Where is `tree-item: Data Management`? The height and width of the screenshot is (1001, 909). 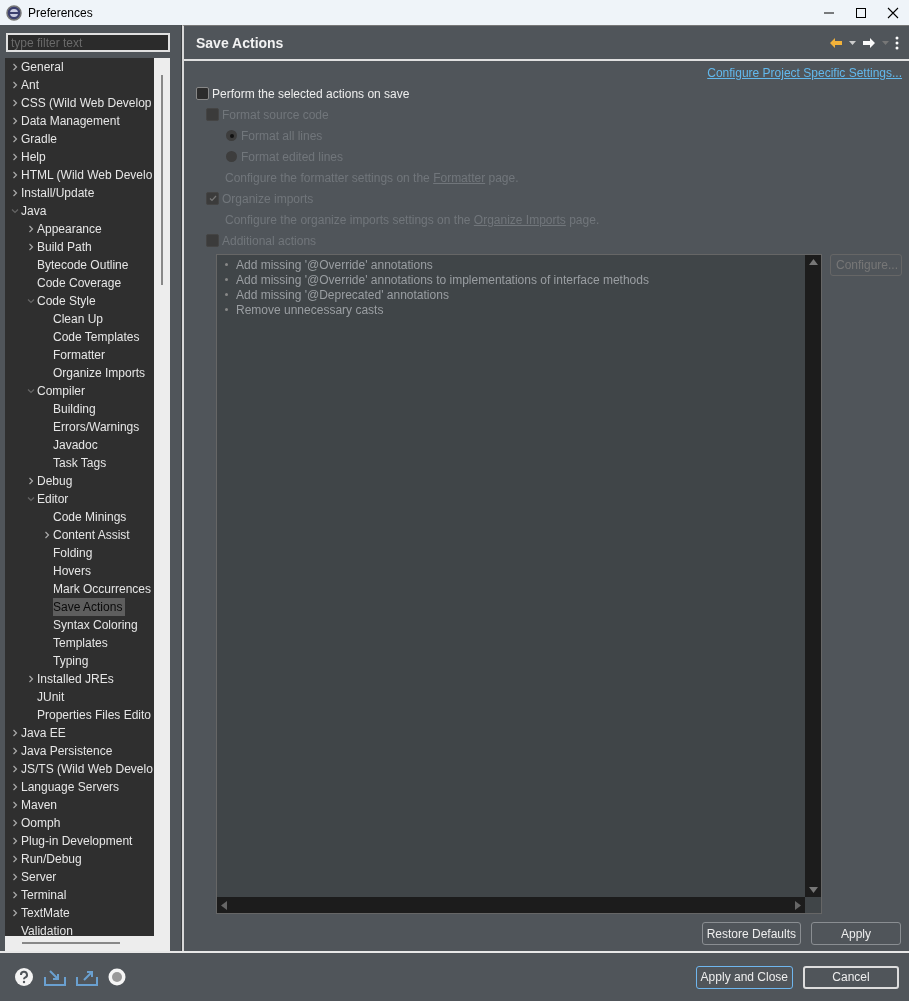
tree-item: Data Management is located at coordinates (72, 121).